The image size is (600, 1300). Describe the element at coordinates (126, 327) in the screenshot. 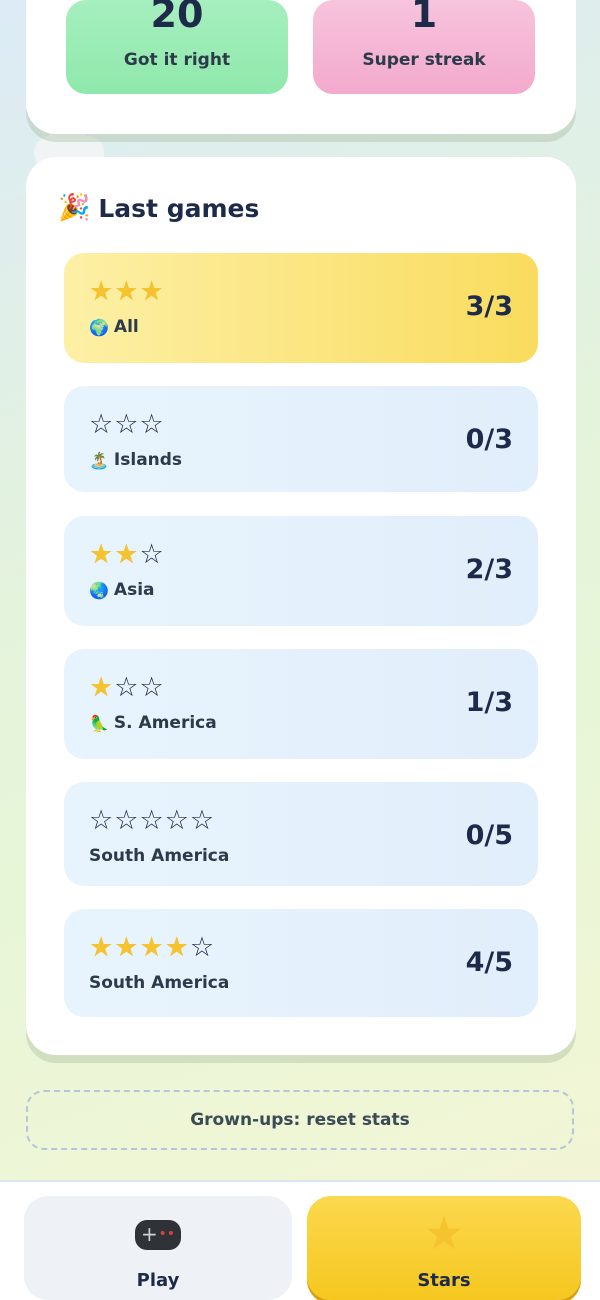

I see `region-name: All` at that location.